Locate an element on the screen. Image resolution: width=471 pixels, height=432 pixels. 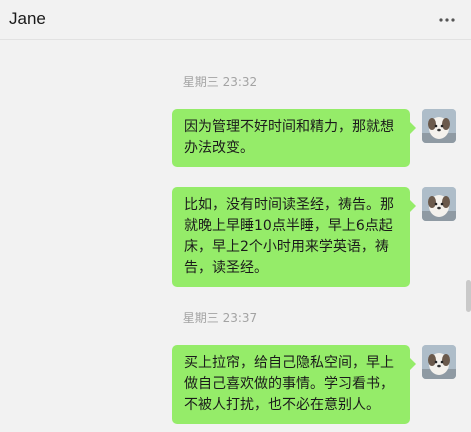
chat-header: Jane is located at coordinates (235, 20).